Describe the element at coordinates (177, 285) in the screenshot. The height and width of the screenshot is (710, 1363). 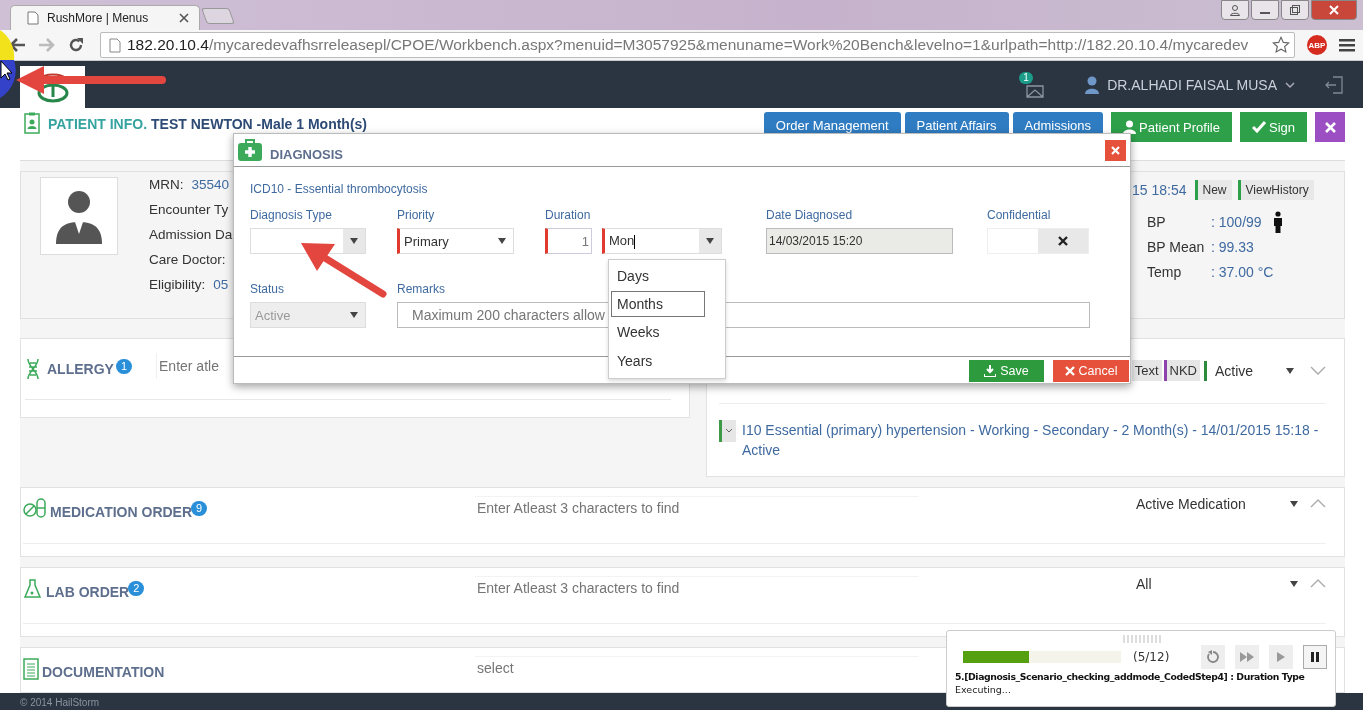
I see `detail-label: Eligibility:` at that location.